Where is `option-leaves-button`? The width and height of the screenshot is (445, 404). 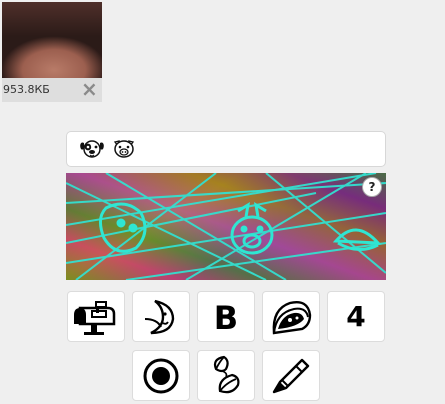
option-leaves-button is located at coordinates (226, 375).